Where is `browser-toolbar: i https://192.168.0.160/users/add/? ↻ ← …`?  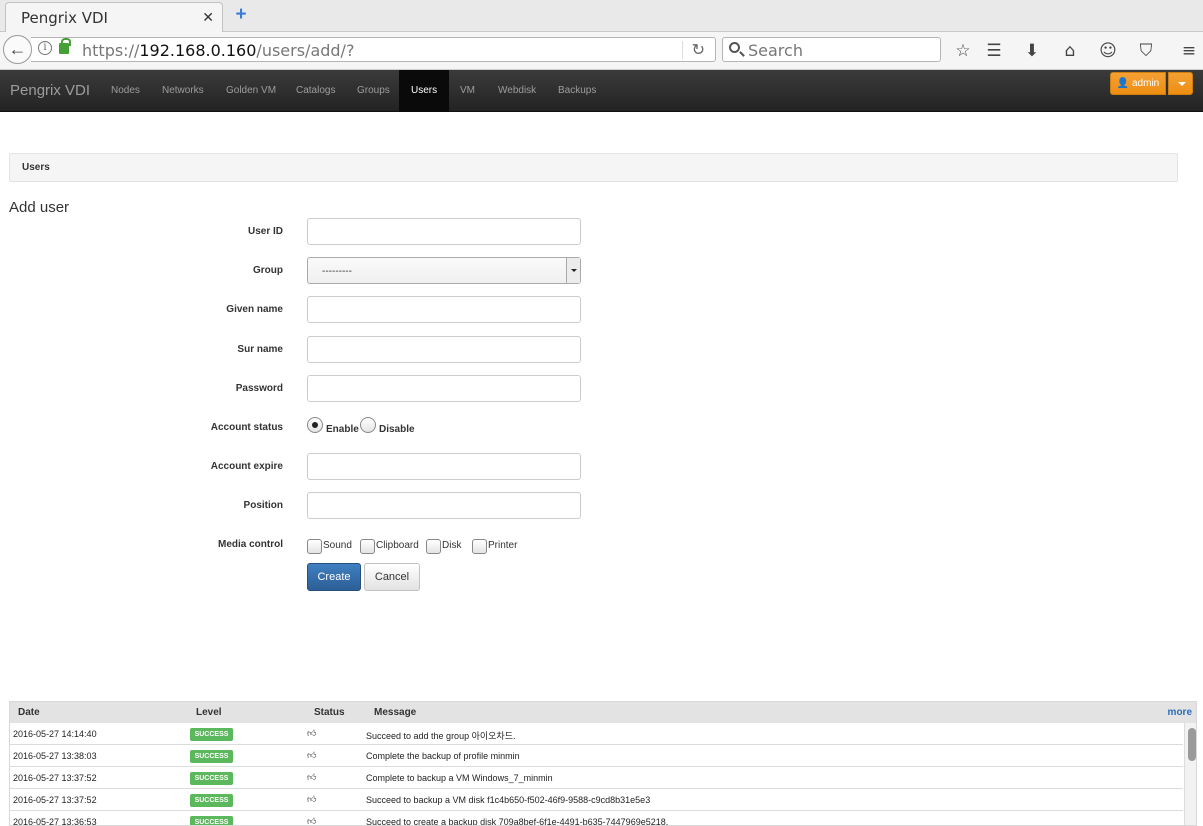 browser-toolbar: i https://192.168.0.160/users/add/? ↻ ← … is located at coordinates (601, 51).